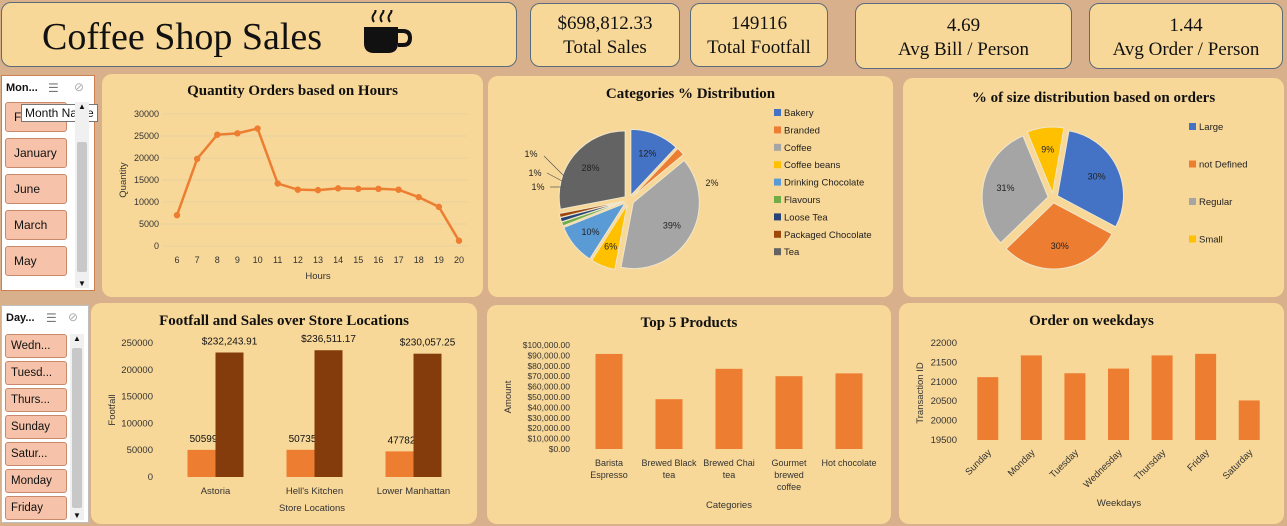 This screenshot has width=1287, height=526. I want to click on x-tick-label: Brewed Black, so click(669, 463).